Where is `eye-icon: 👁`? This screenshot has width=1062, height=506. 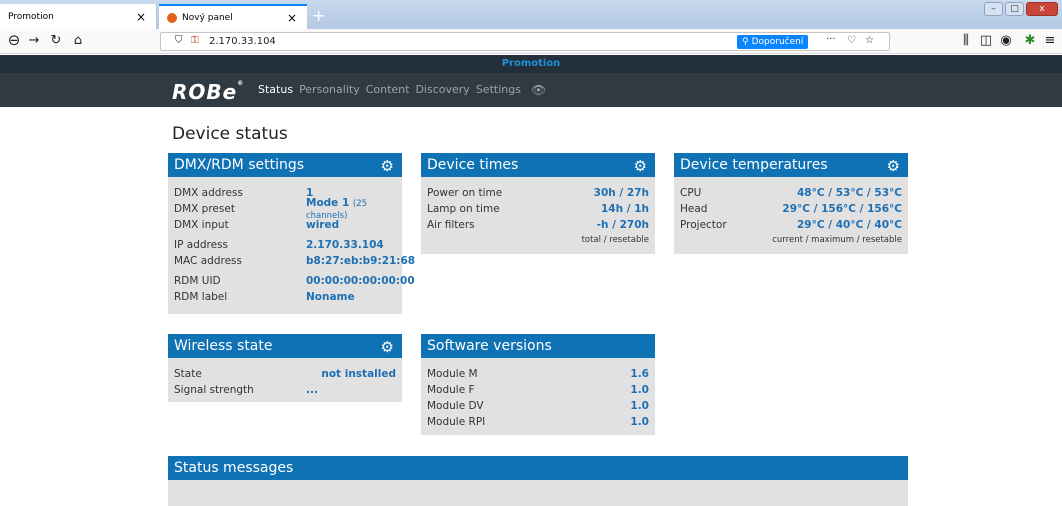
eye-icon: 👁 is located at coordinates (538, 90).